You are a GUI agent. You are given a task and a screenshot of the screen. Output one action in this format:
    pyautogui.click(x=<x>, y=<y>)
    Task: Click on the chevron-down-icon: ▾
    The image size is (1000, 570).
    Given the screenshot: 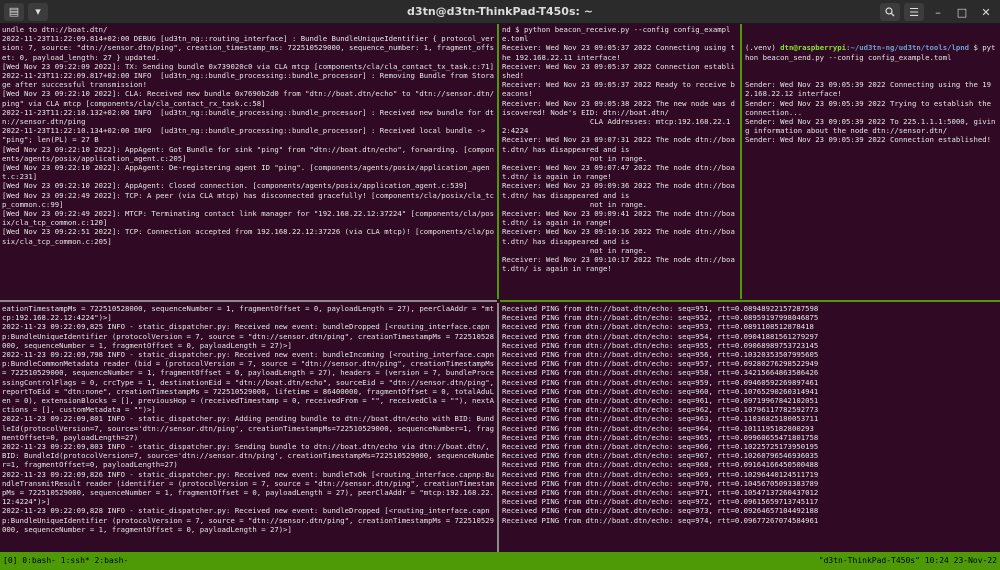 What is the action you would take?
    pyautogui.click(x=38, y=11)
    